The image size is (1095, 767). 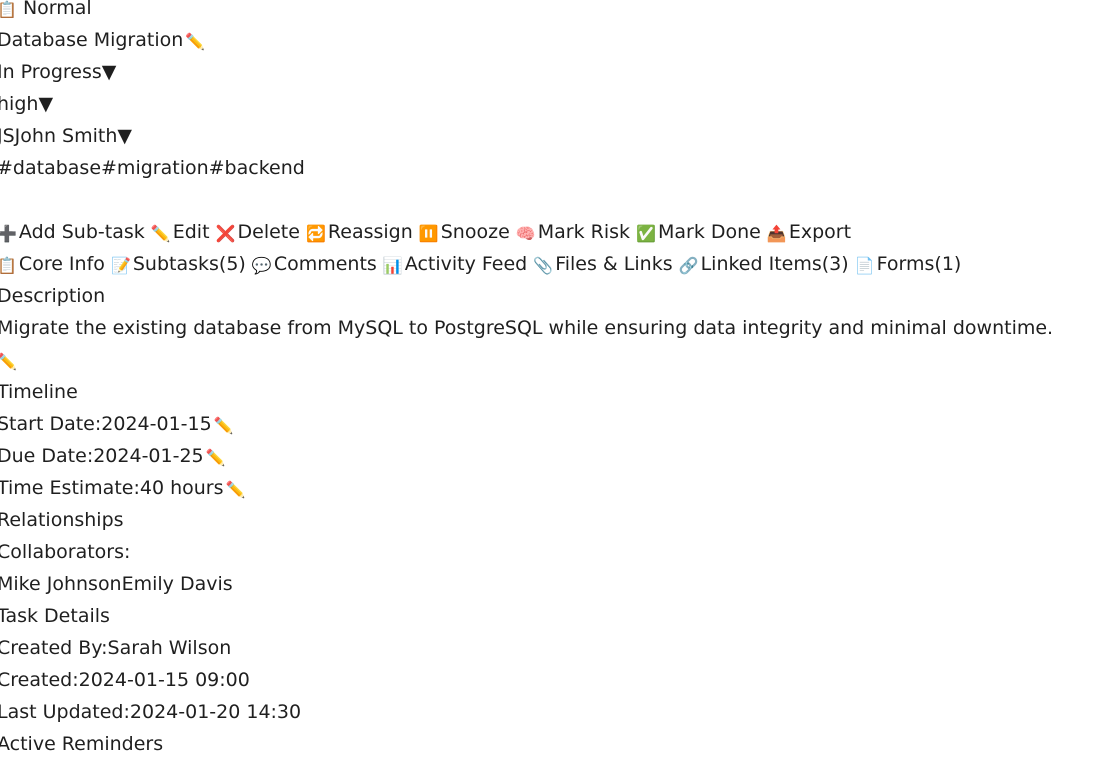 I want to click on tab-core-info: 📋 Core Info, so click(x=55, y=264).